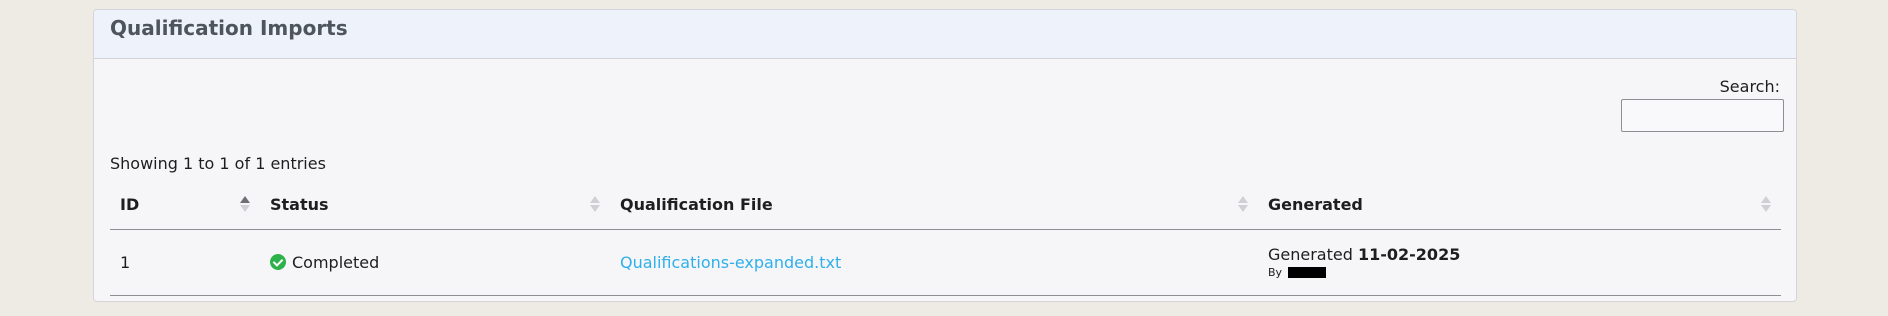  Describe the element at coordinates (278, 262) in the screenshot. I see `check-circle-icon` at that location.